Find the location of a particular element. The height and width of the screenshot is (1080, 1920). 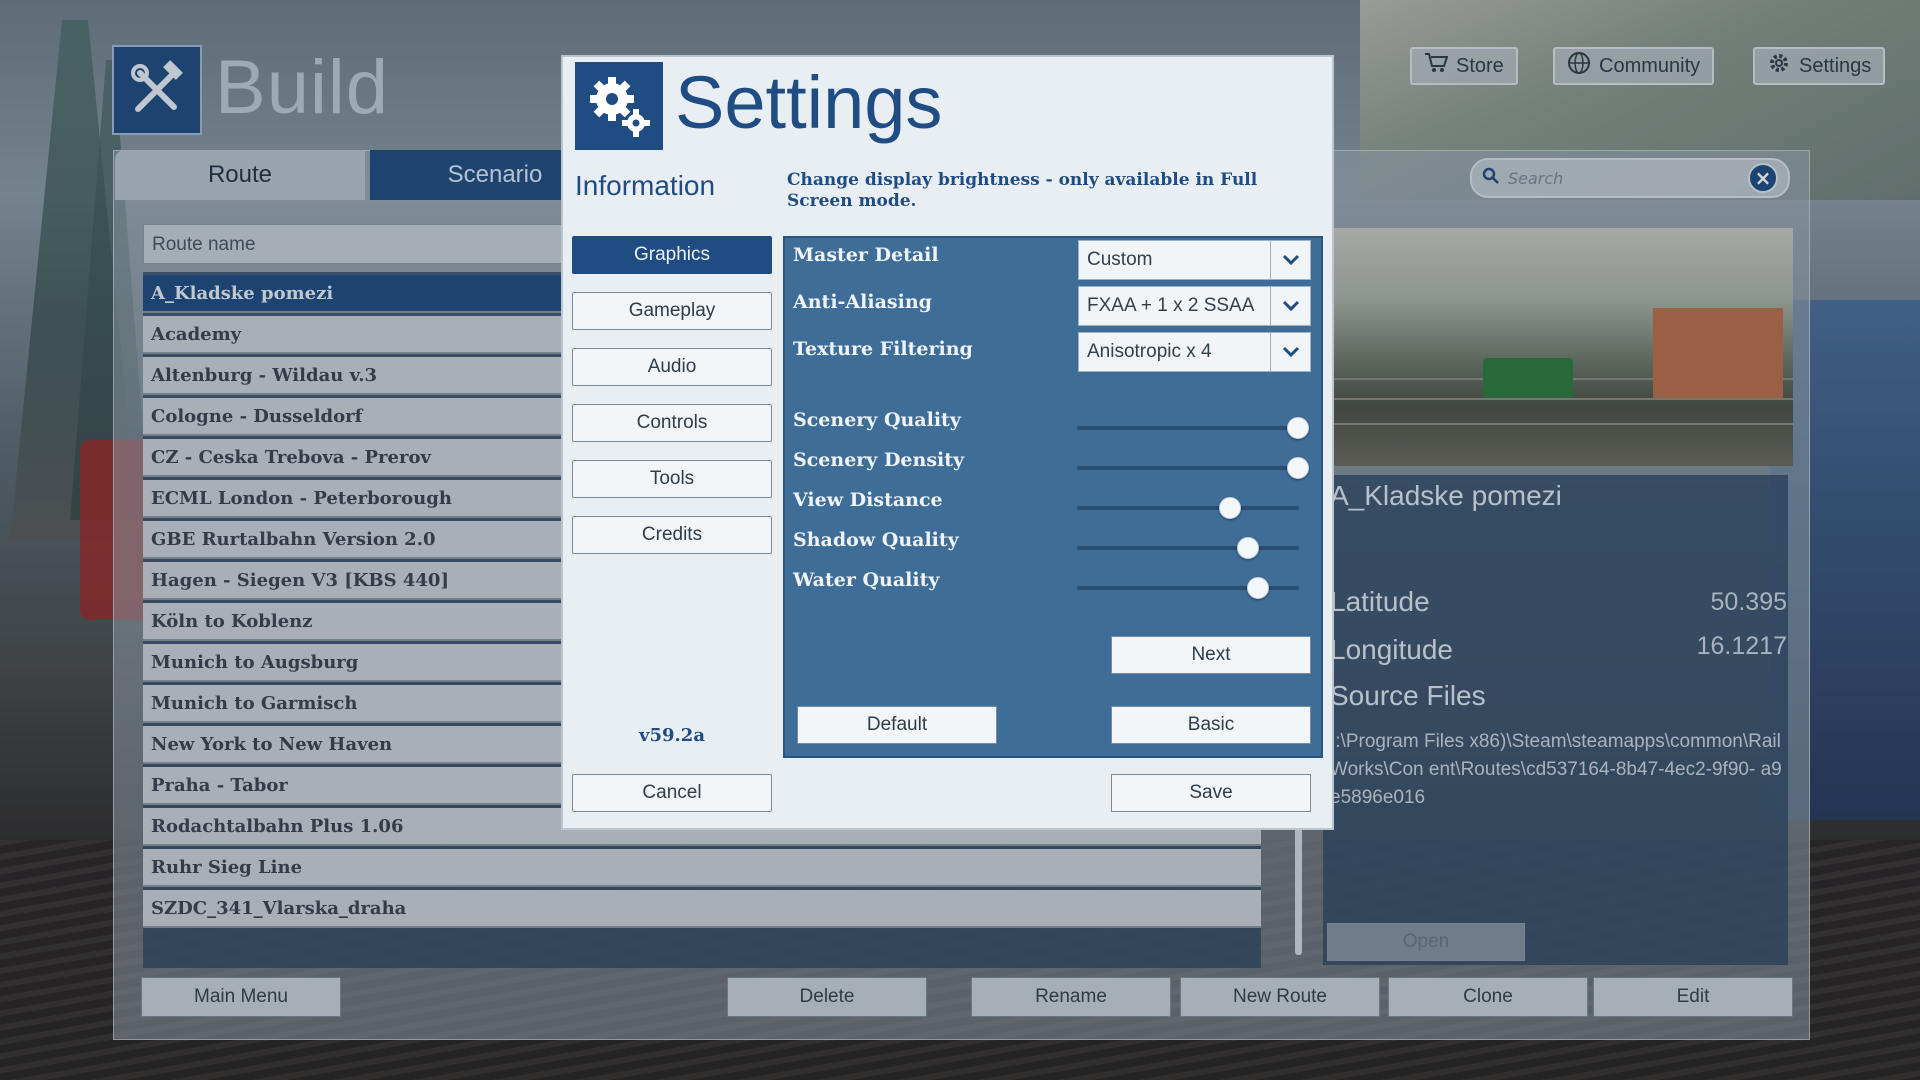

slider-label: Scenery Density is located at coordinates (879, 460).